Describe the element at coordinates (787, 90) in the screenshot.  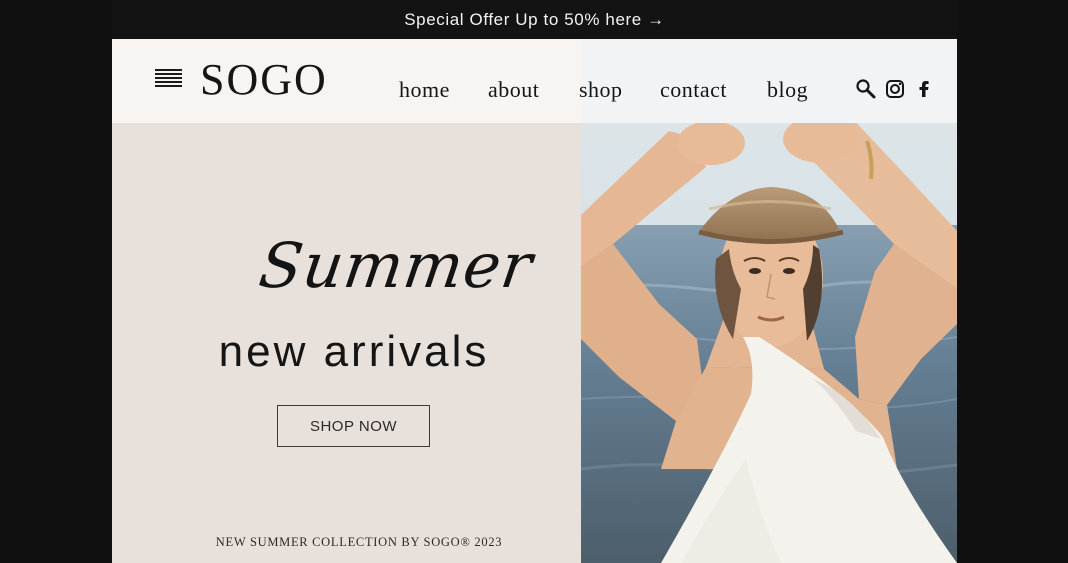
I see `nav-blog: blog` at that location.